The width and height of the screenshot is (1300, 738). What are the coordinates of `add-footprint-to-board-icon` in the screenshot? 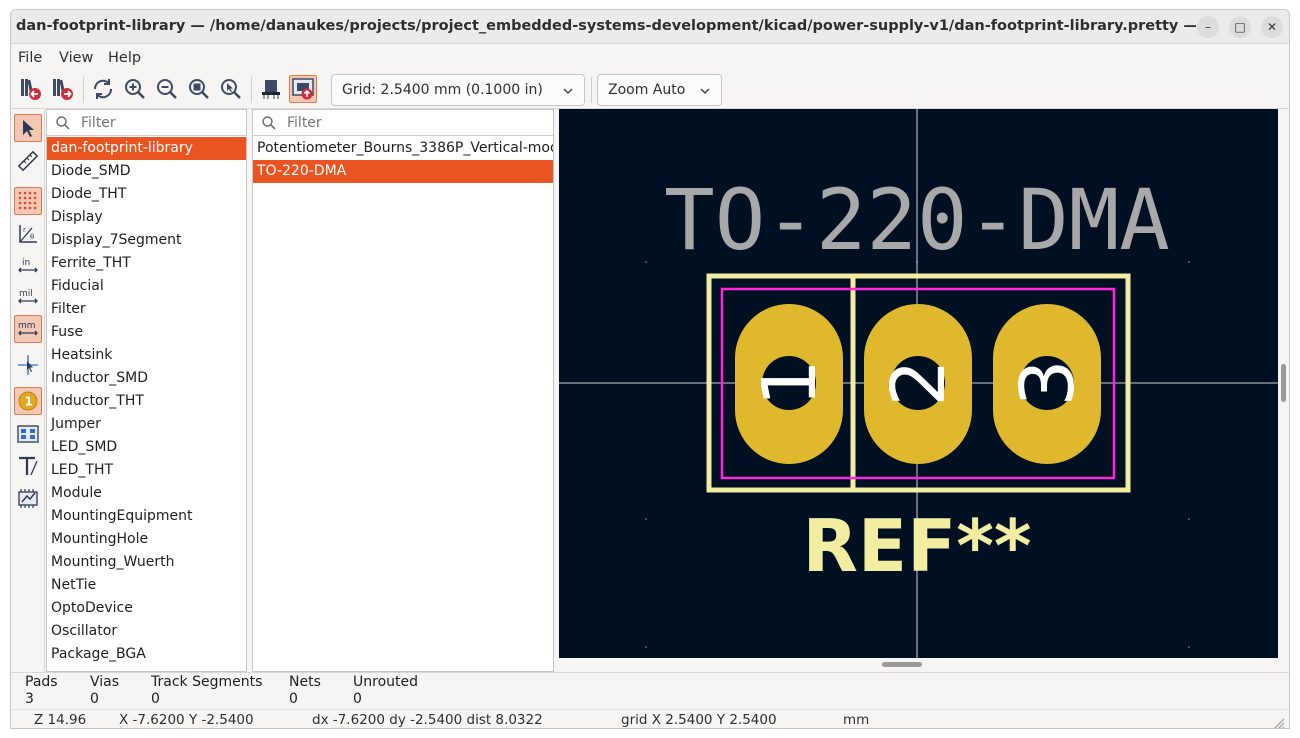 It's located at (303, 89).